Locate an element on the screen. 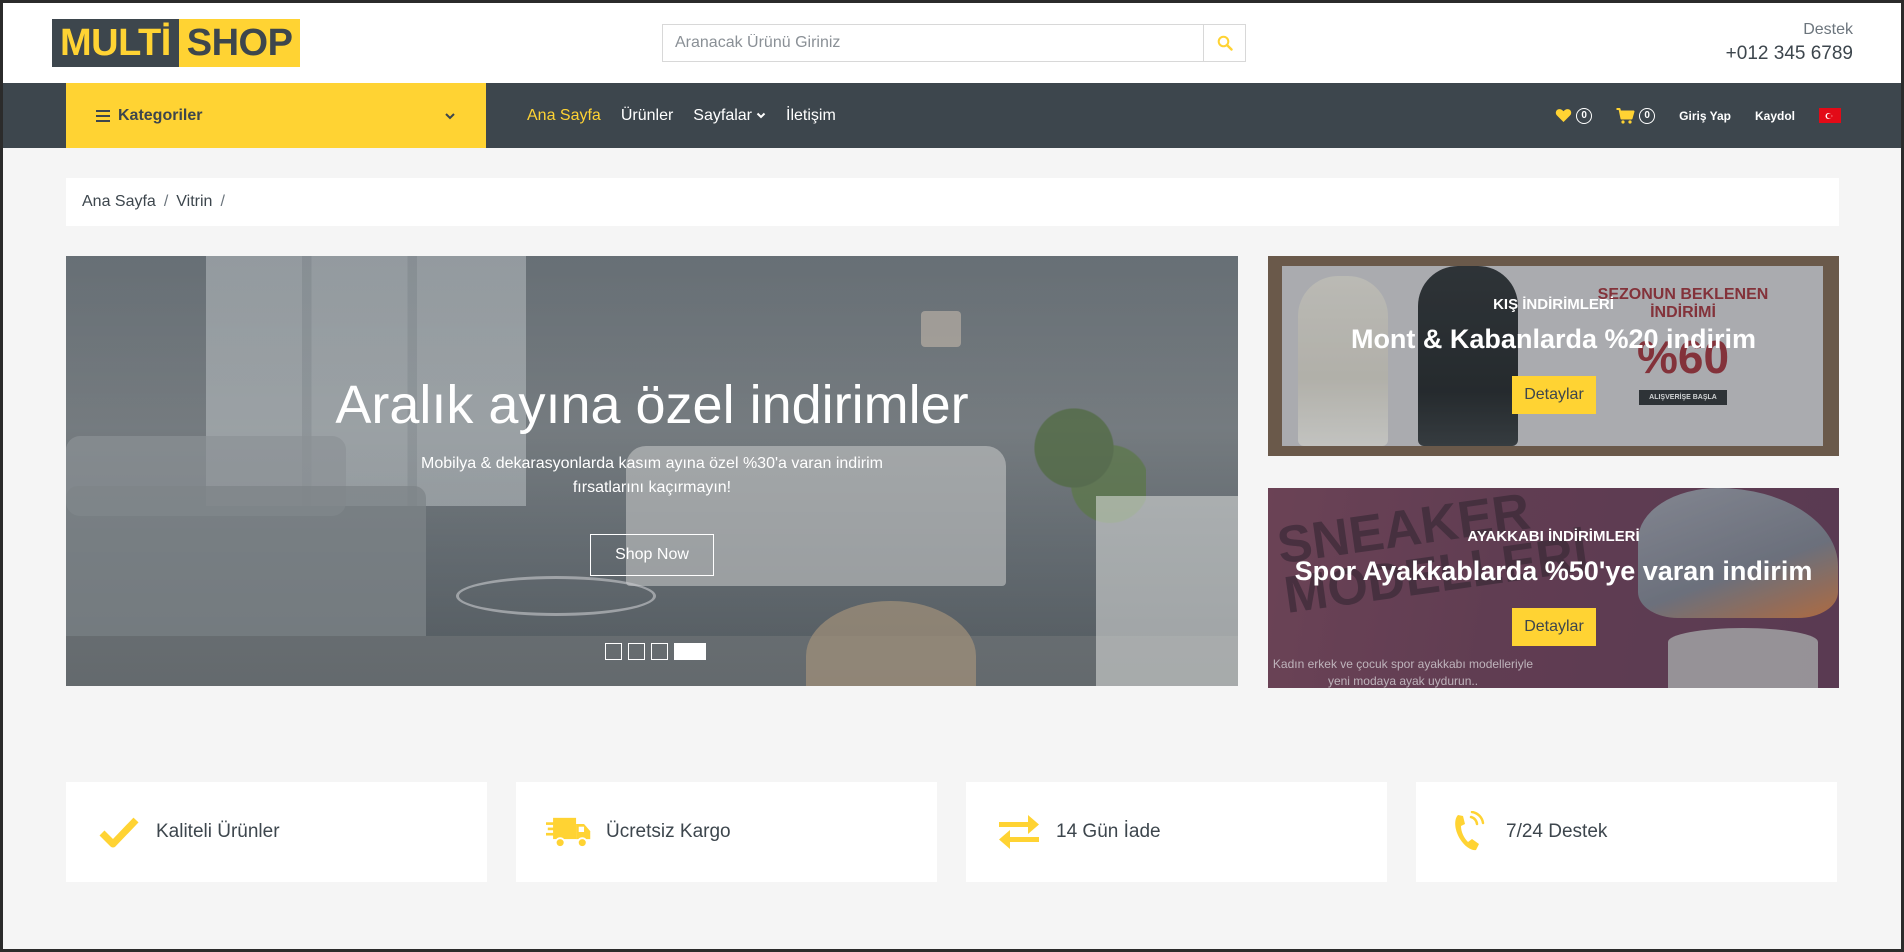 This screenshot has width=1904, height=952. offer-title: Mont & Kabanlarda %20 indirim is located at coordinates (1553, 339).